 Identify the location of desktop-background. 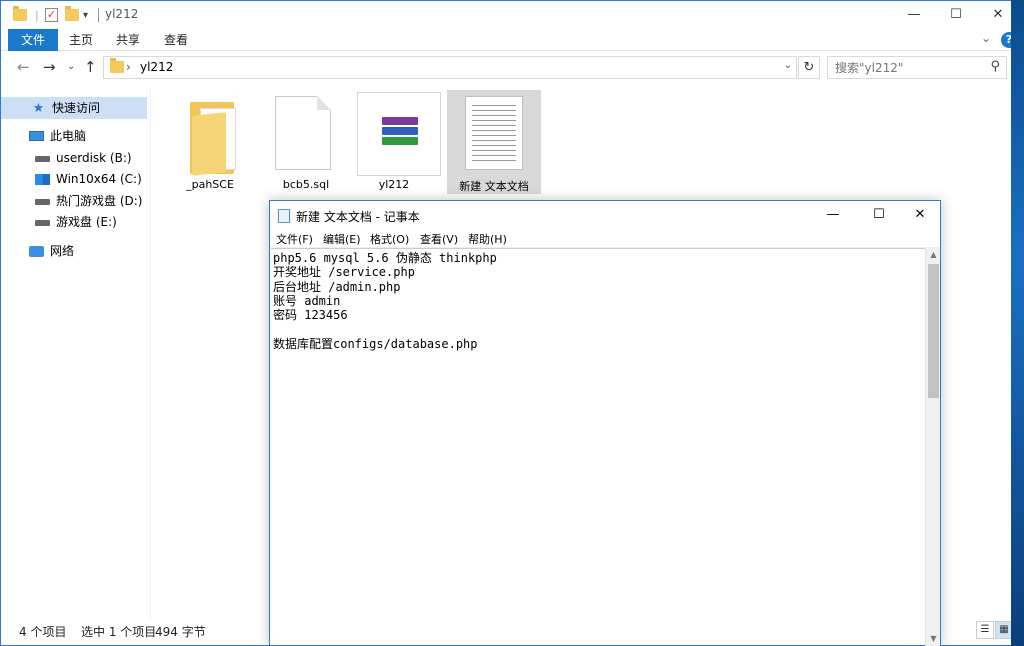
(1017, 323).